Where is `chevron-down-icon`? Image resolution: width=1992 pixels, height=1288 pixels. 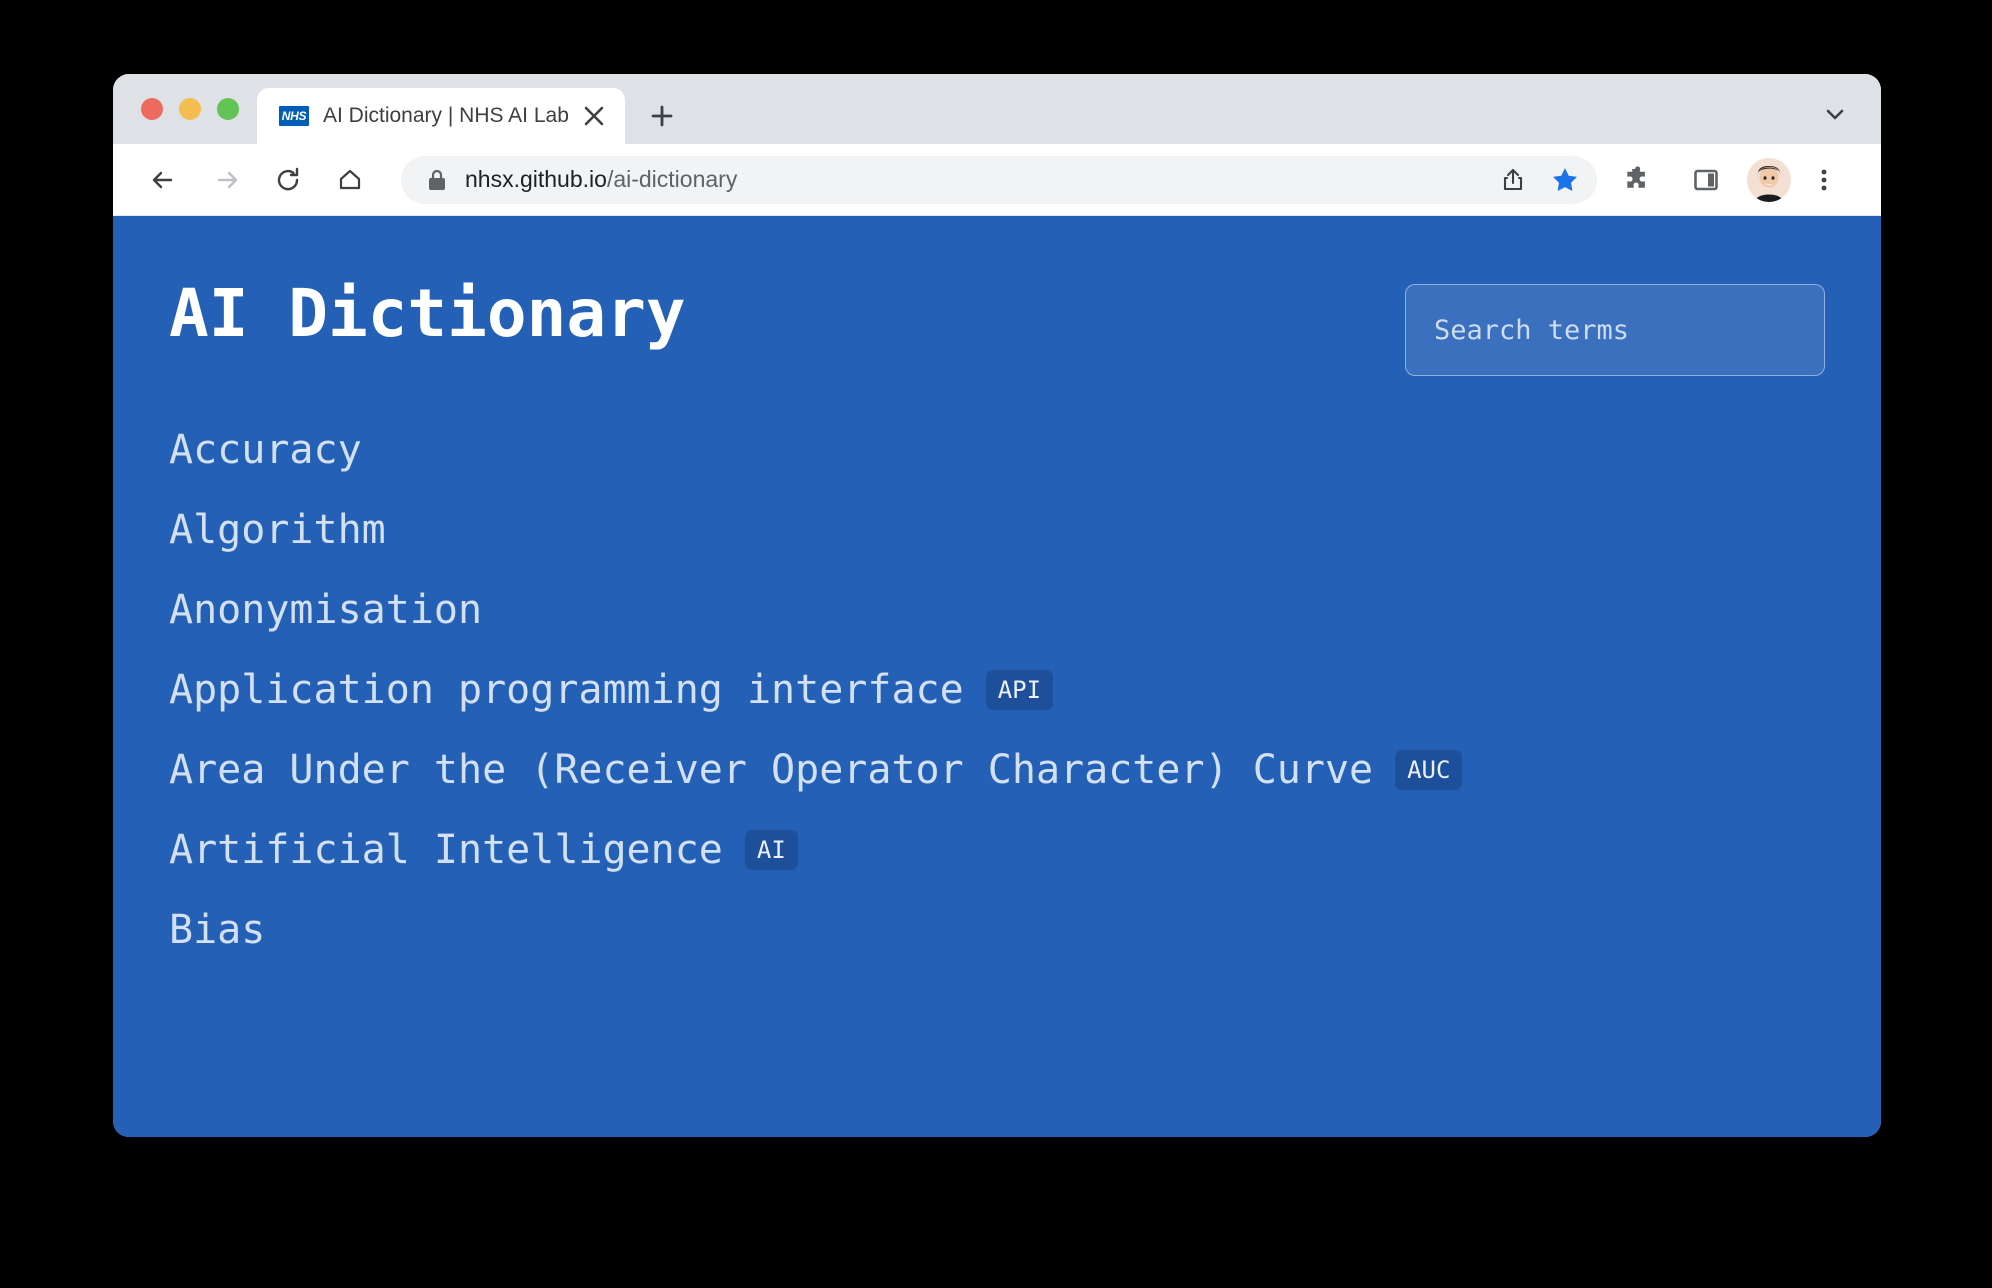 chevron-down-icon is located at coordinates (1835, 114).